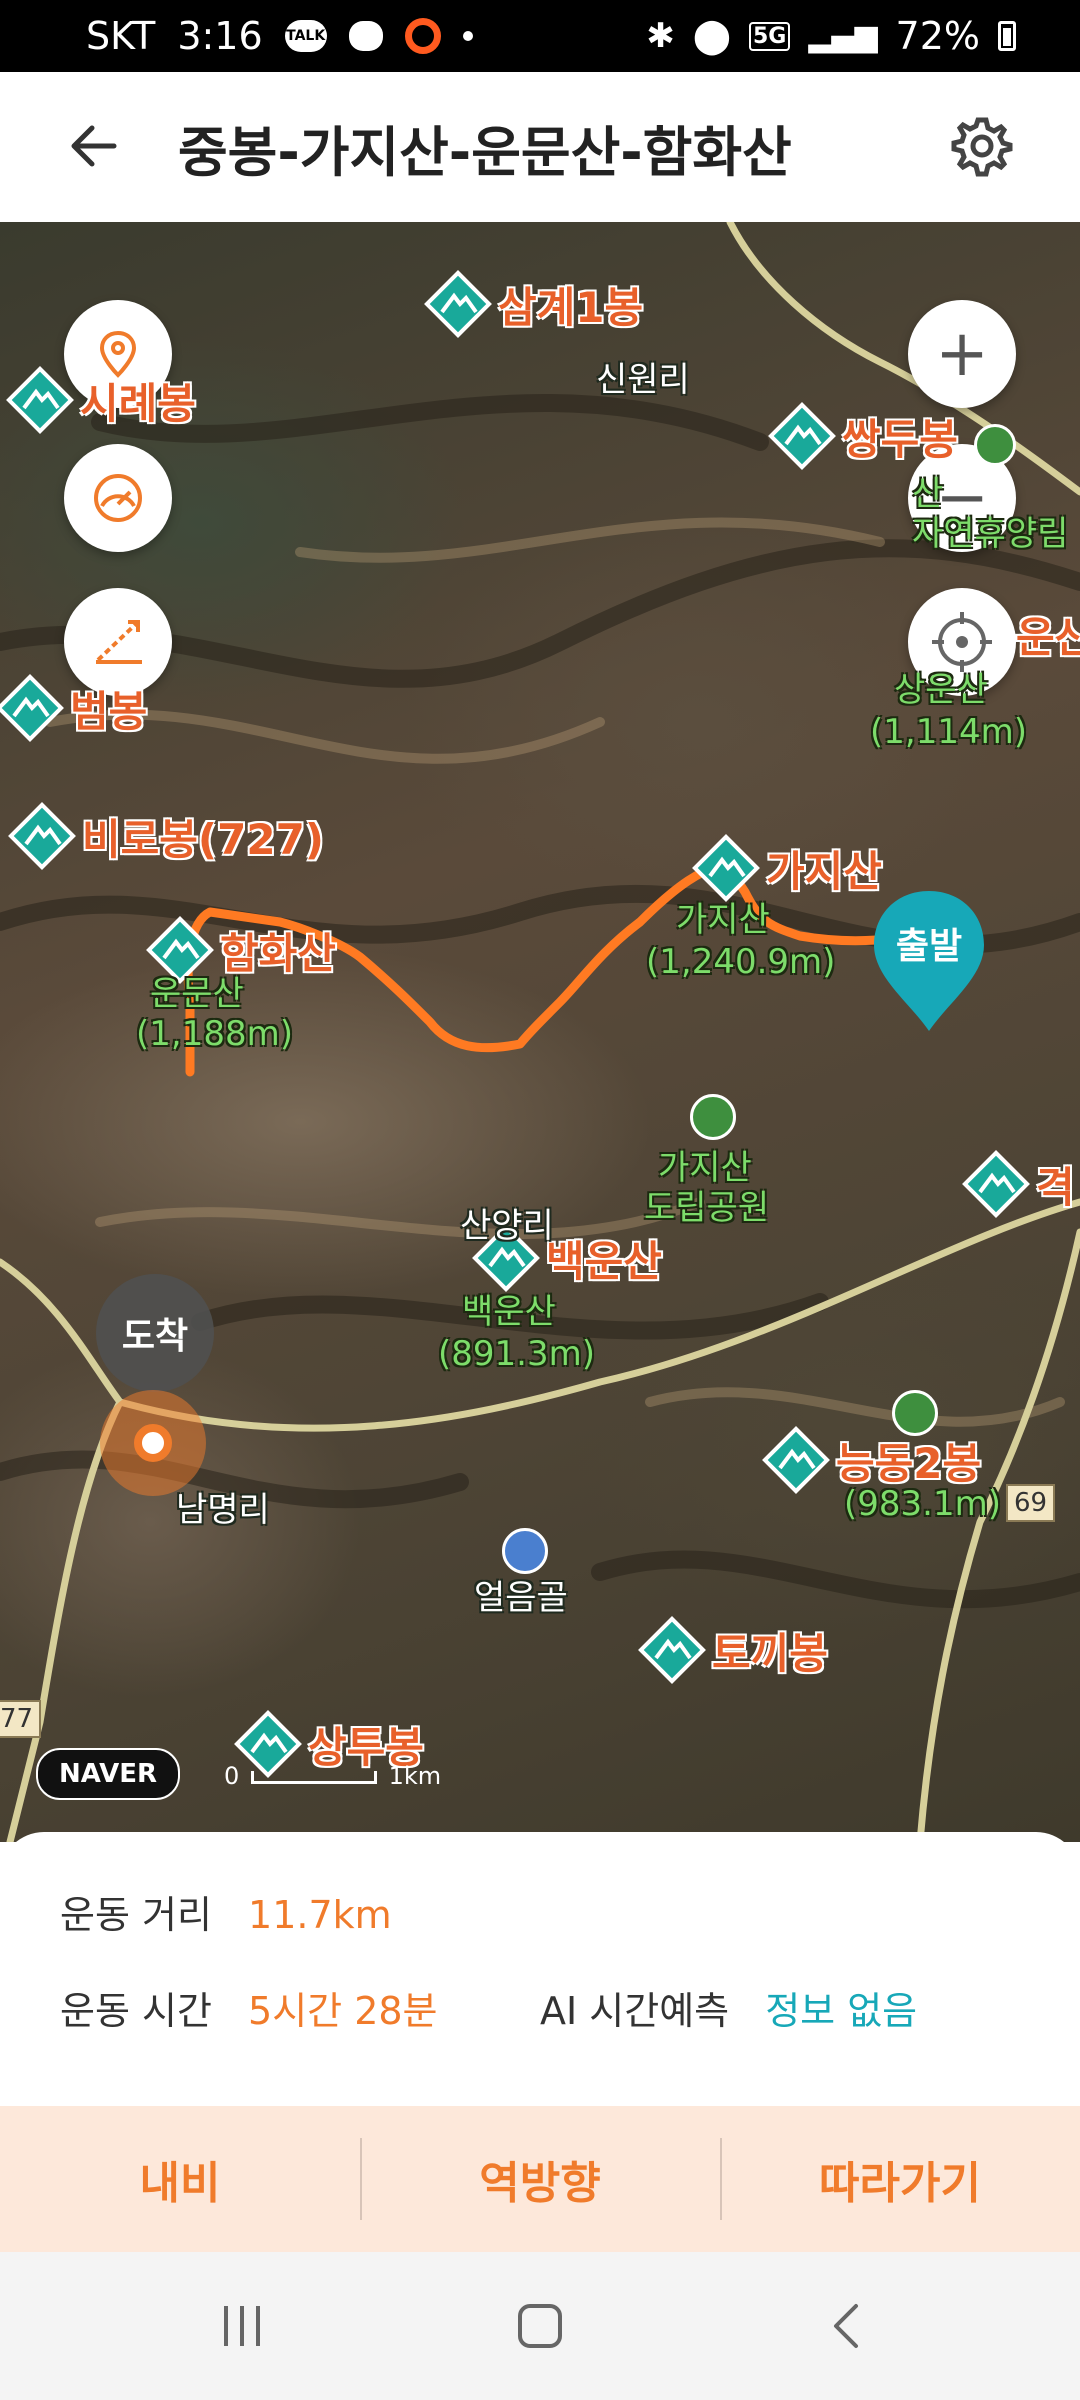 This screenshot has height=2400, width=1080. What do you see at coordinates (73, 708) in the screenshot?
I see `peak-marker: 범봉` at bounding box center [73, 708].